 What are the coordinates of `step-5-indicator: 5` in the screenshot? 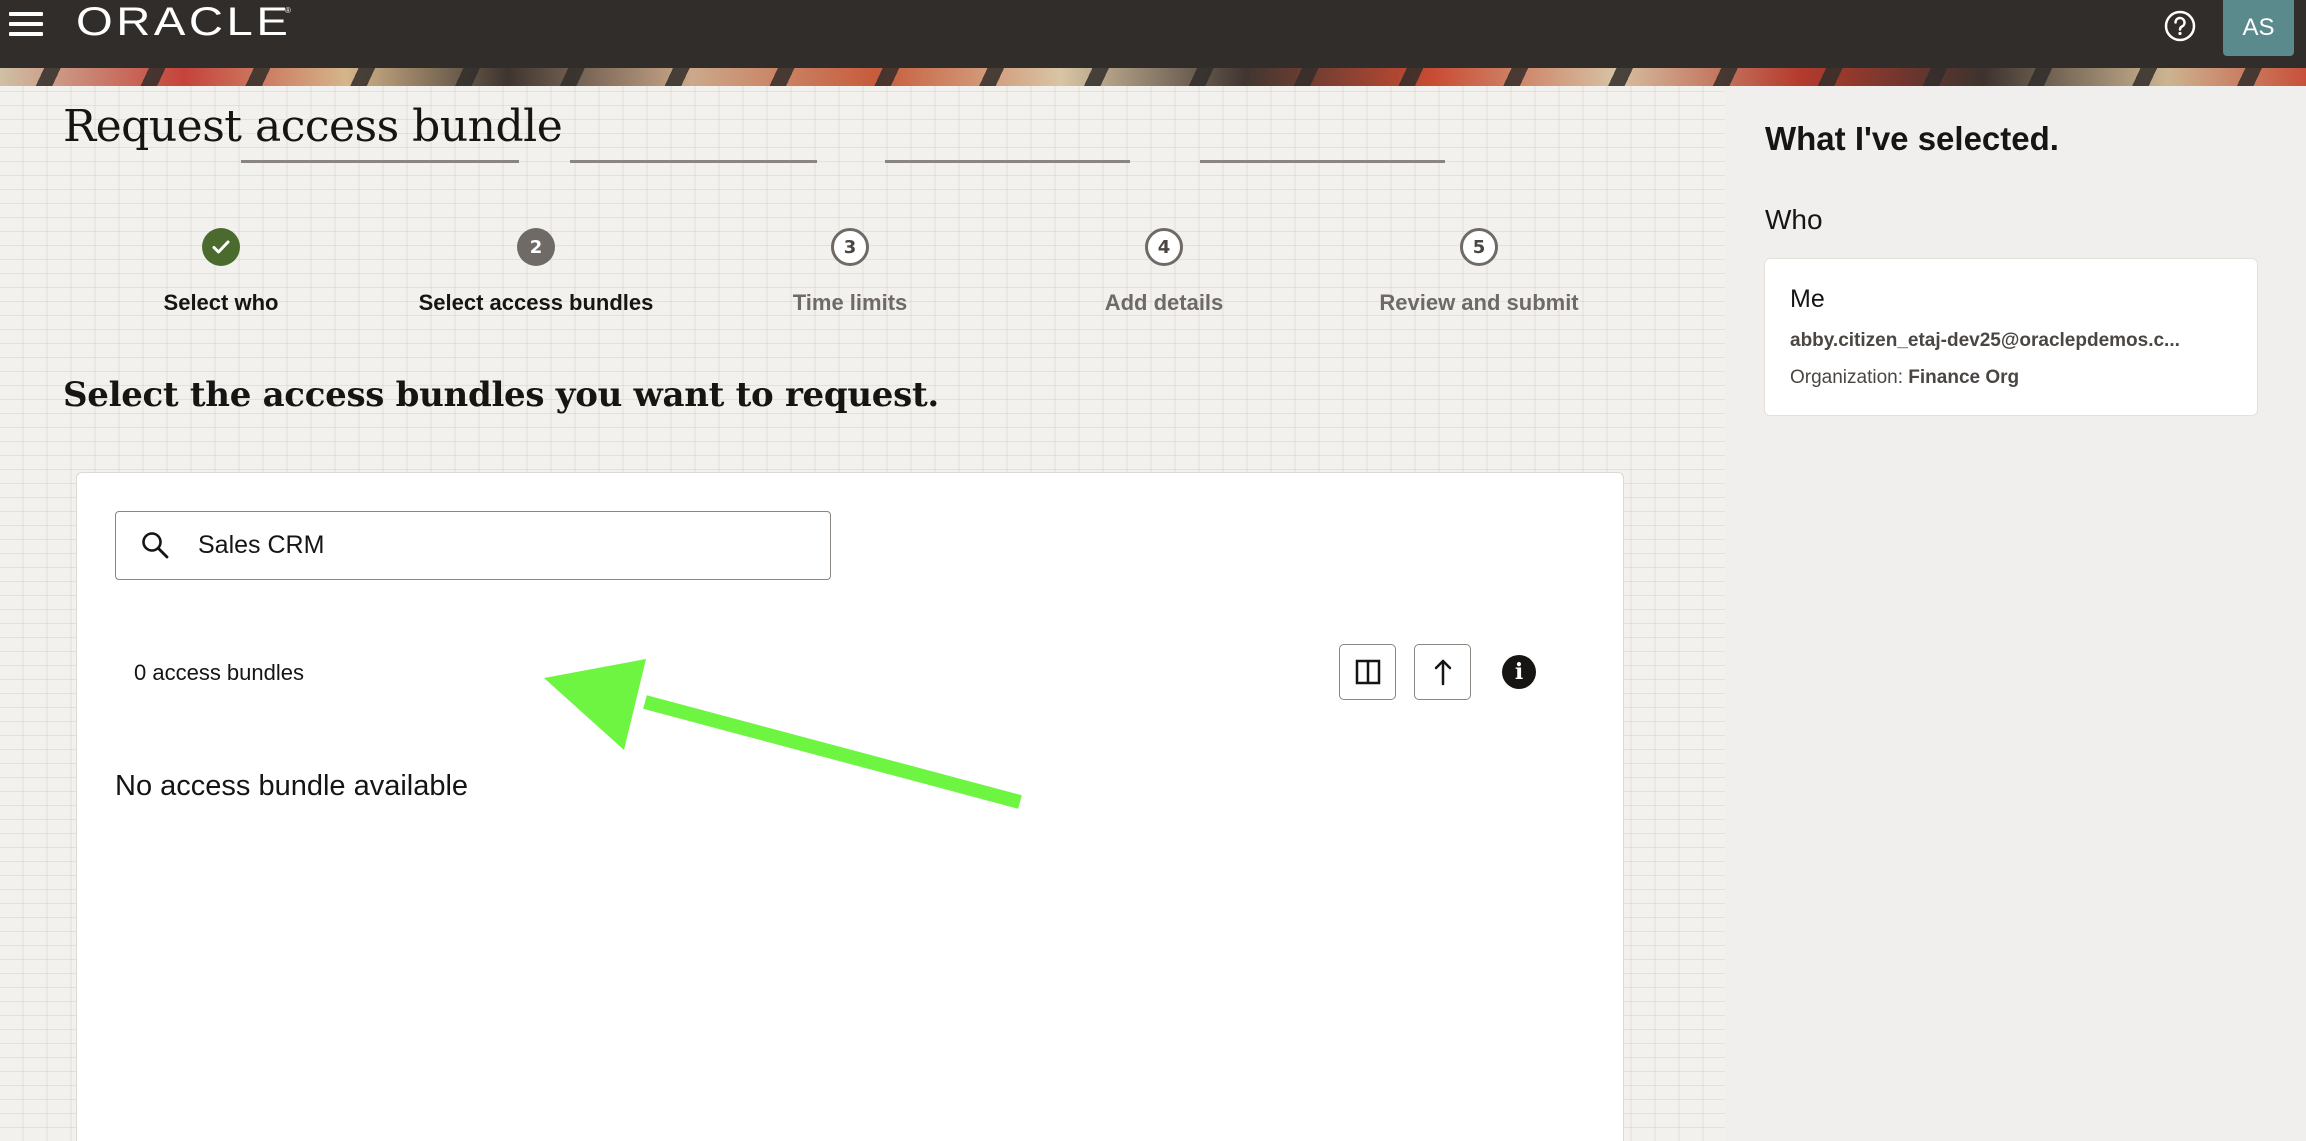 It's located at (1479, 247).